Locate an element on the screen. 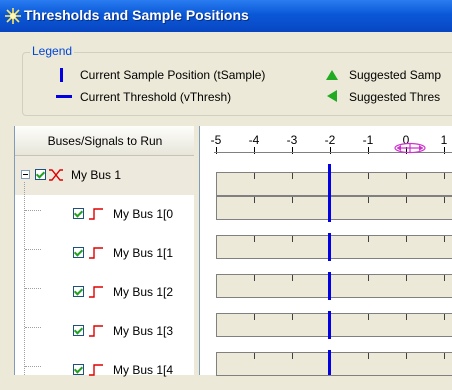 This screenshot has height=390, width=452. app-icon is located at coordinates (13, 16).